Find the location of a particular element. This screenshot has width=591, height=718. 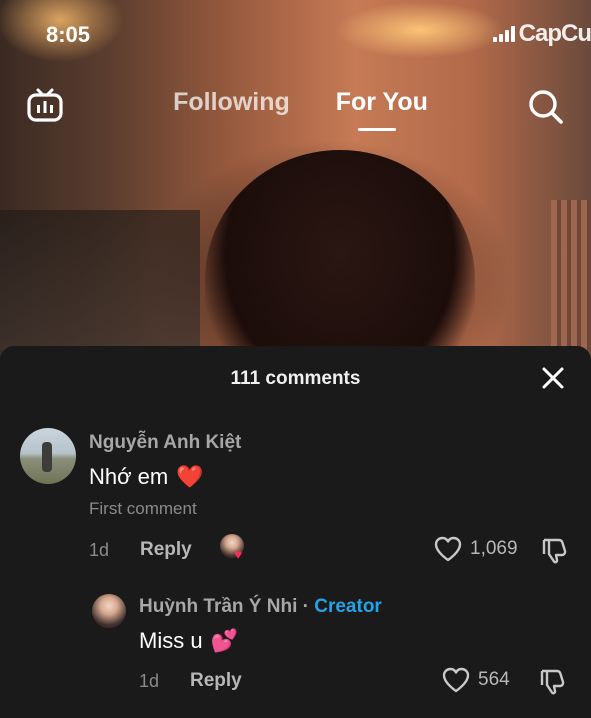

first-comment-tag: First comment is located at coordinates (143, 508).